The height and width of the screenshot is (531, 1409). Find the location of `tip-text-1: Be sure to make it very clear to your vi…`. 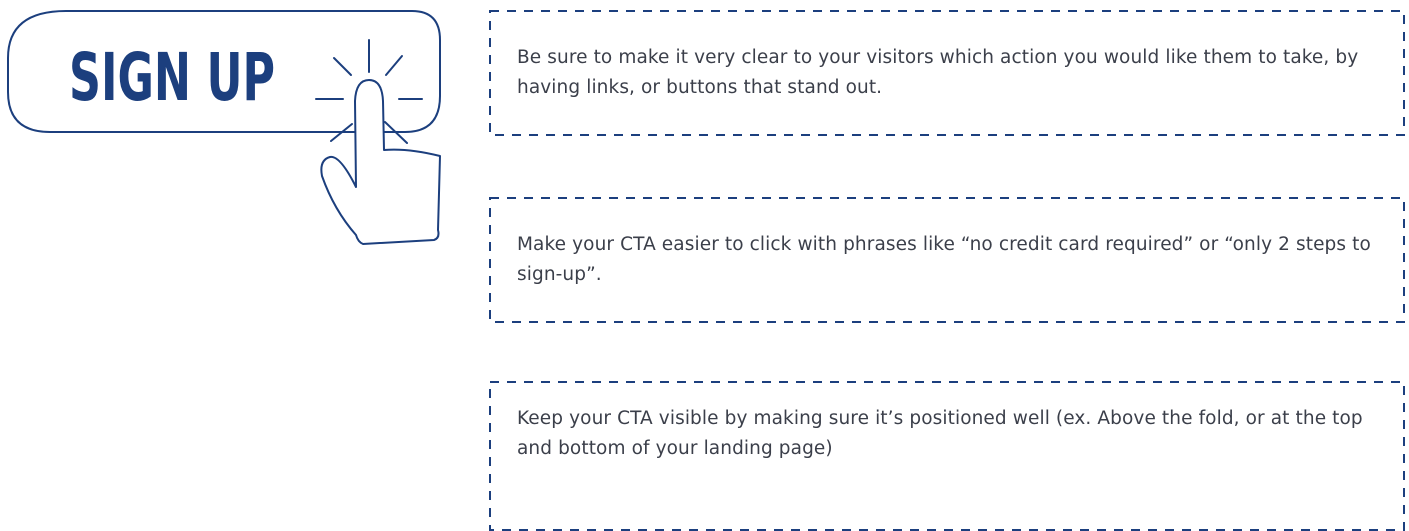

tip-text-1: Be sure to make it very clear to your vi… is located at coordinates (938, 72).